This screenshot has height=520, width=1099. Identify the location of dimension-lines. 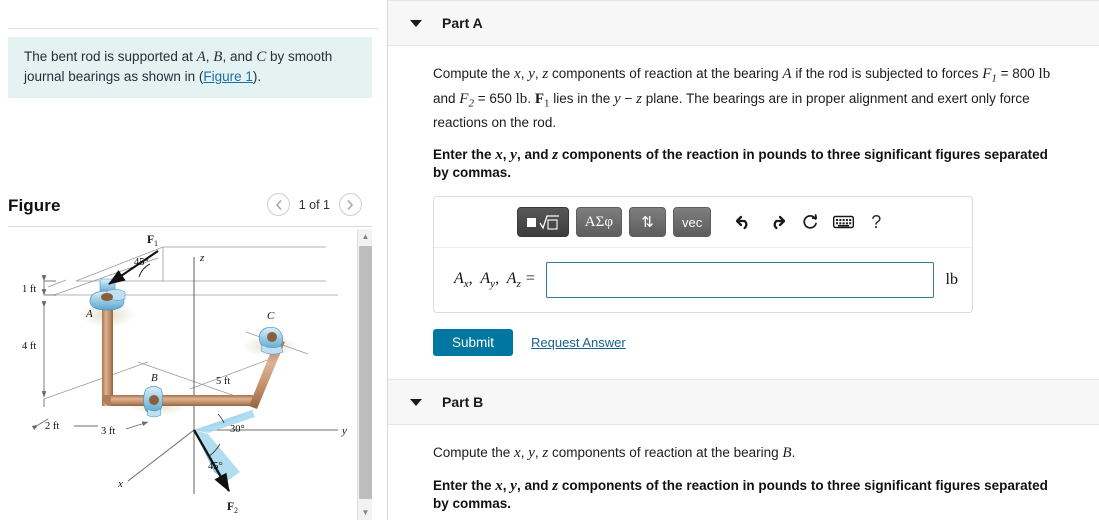
(48, 341).